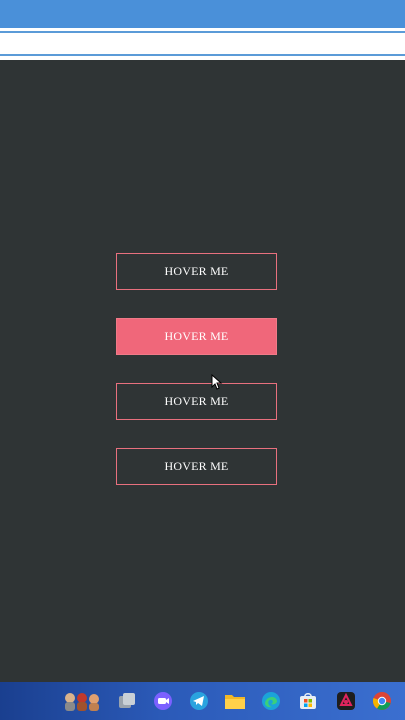 The width and height of the screenshot is (405, 720). I want to click on mouse-cursor-icon, so click(217, 382).